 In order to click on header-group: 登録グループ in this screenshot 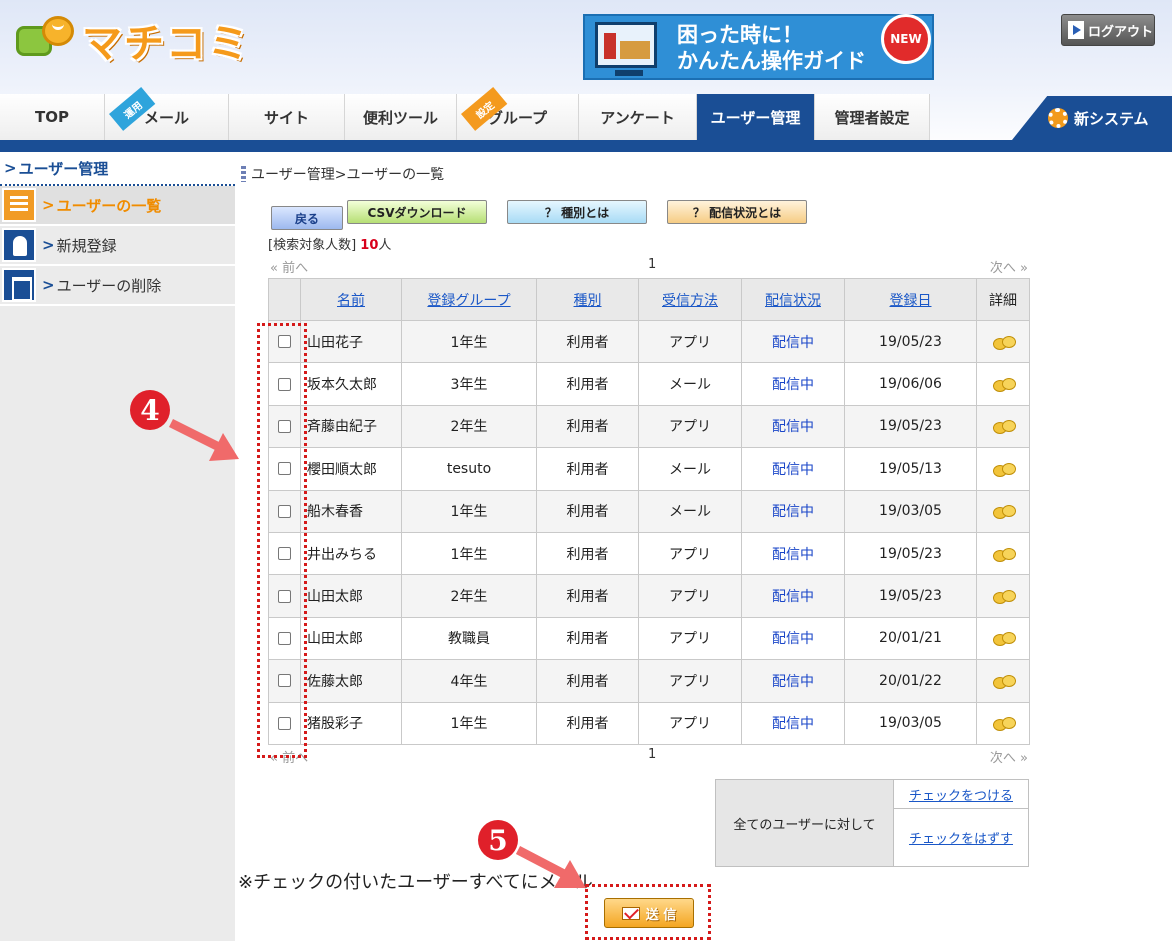, I will do `click(469, 299)`.